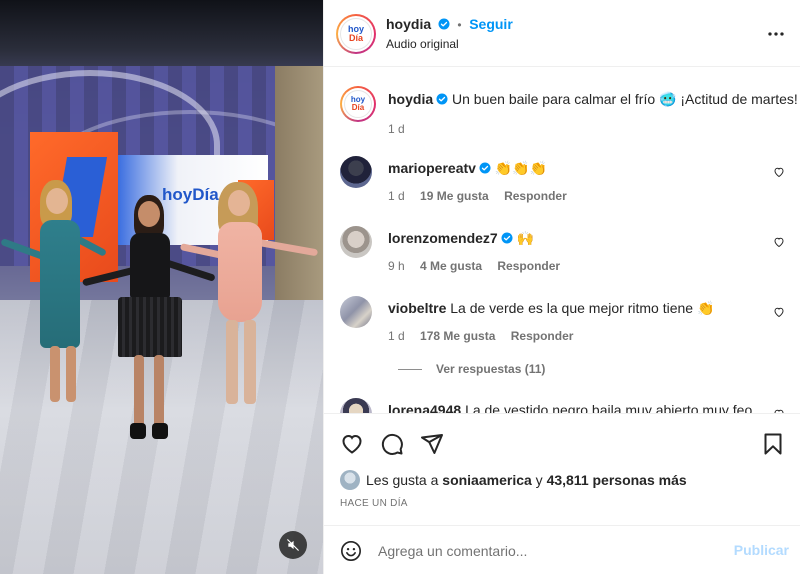 Image resolution: width=800 pixels, height=574 pixels. I want to click on caption-username: hoydia, so click(410, 99).